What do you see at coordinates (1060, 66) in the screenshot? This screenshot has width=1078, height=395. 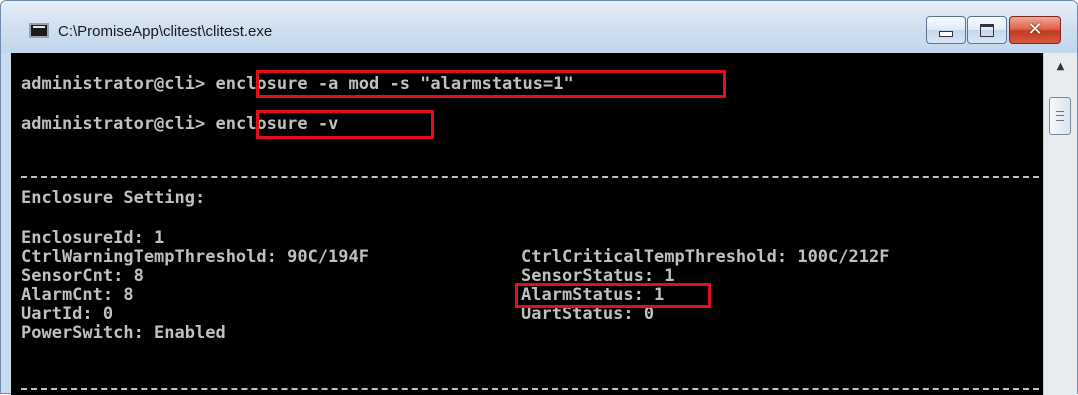 I see `scroll-up-icon: ▲` at bounding box center [1060, 66].